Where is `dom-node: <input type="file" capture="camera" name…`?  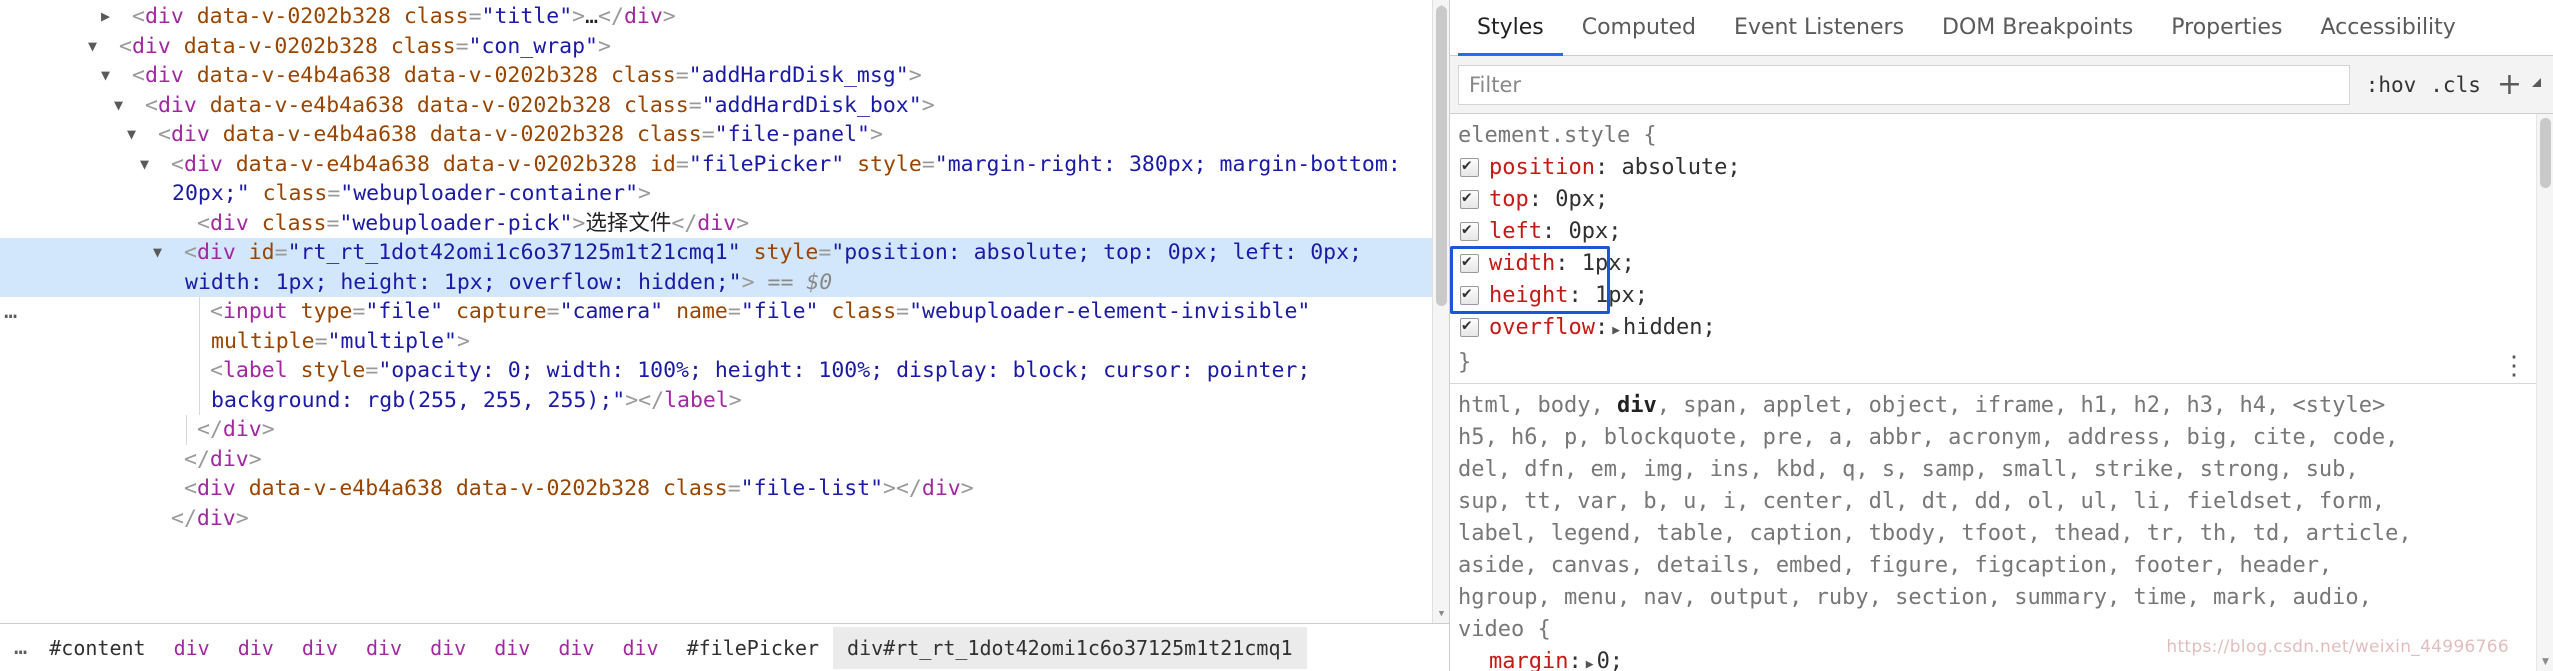 dom-node: <input type="file" capture="camera" name… is located at coordinates (724, 326).